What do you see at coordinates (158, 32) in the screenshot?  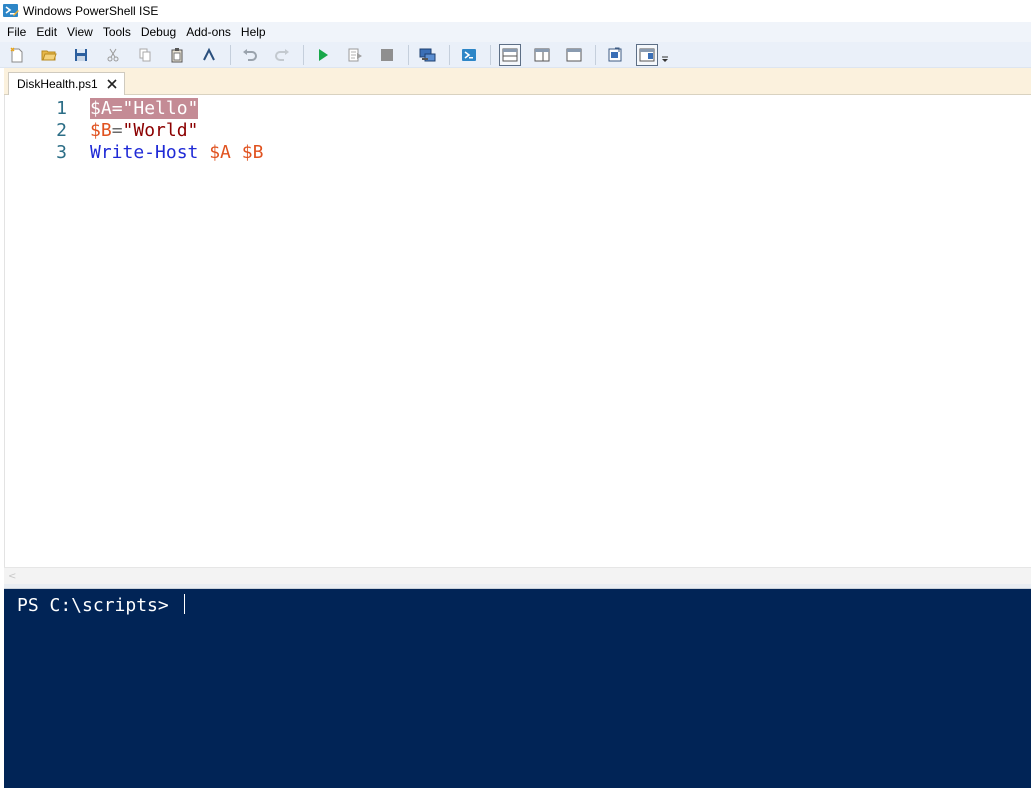 I see `menu-debug: Debug` at bounding box center [158, 32].